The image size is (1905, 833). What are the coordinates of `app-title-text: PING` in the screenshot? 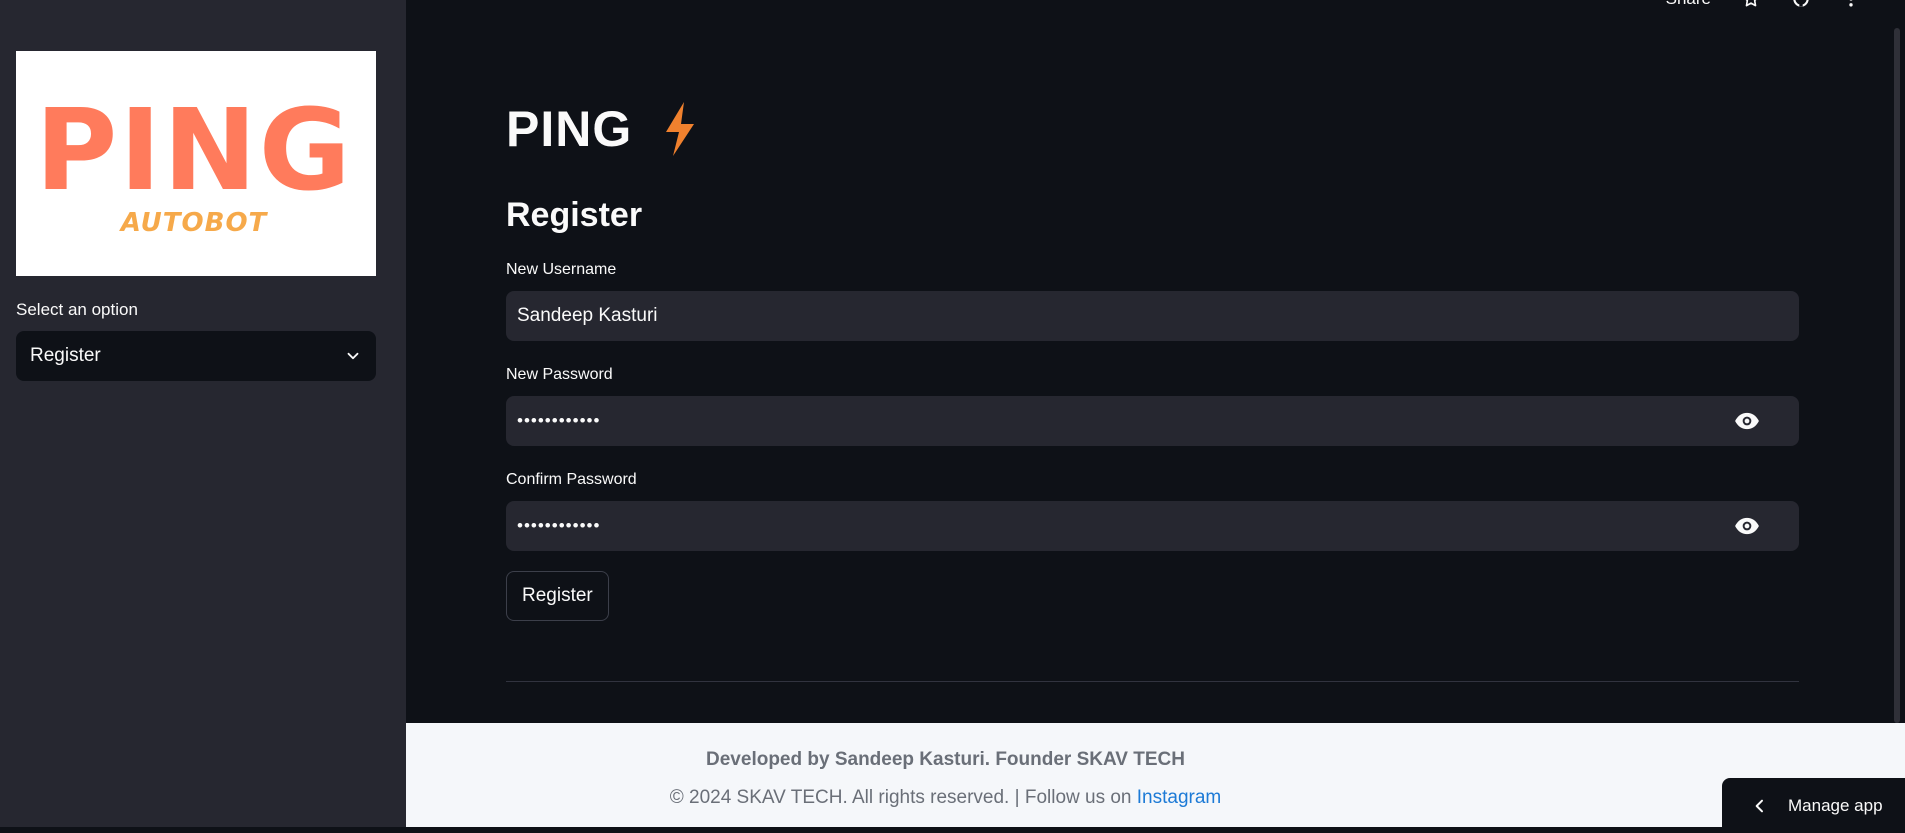 It's located at (569, 129).